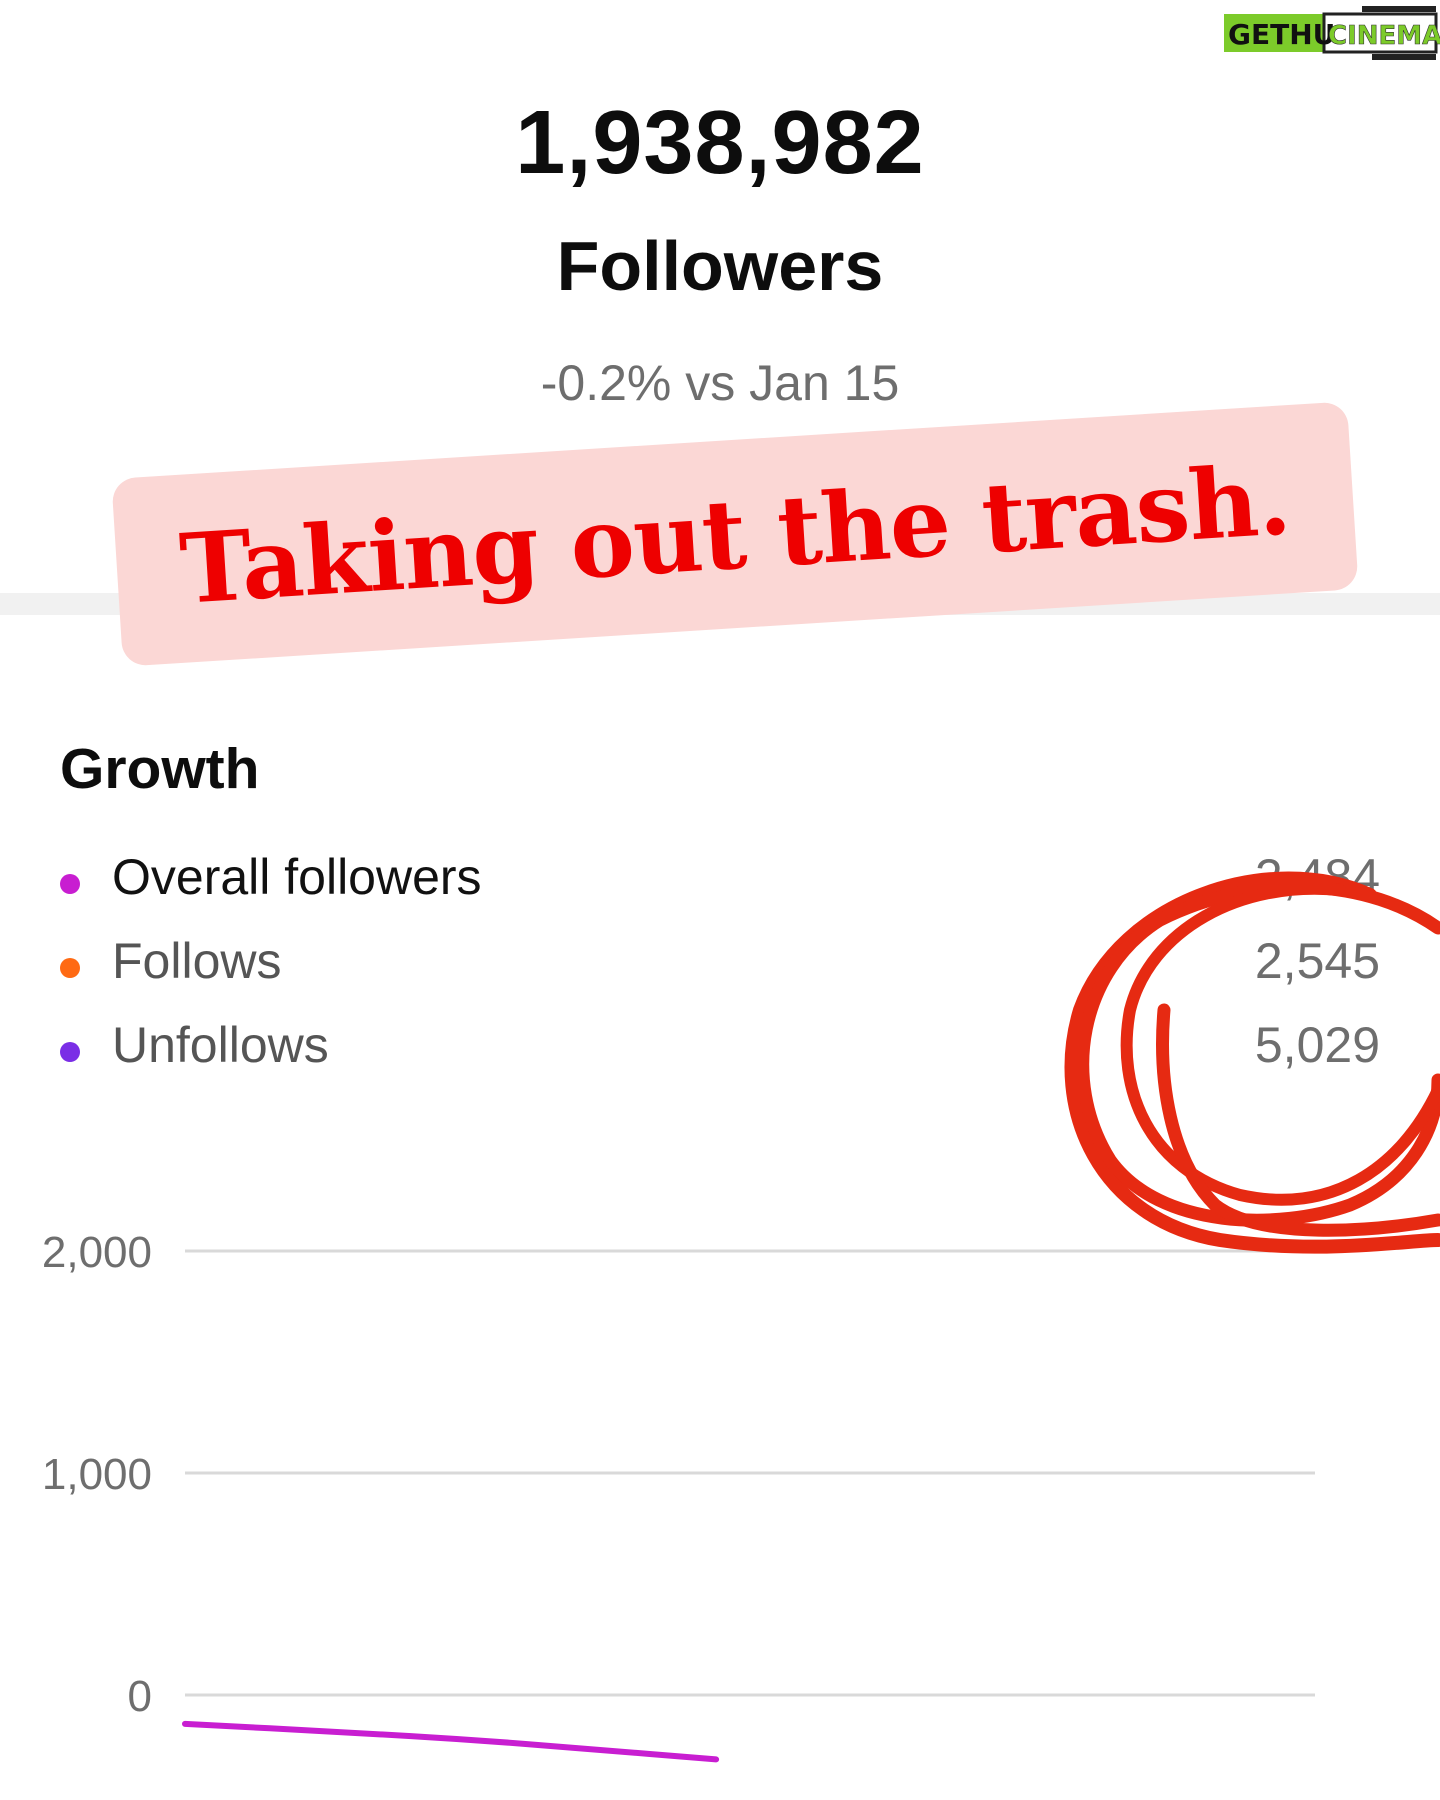 The height and width of the screenshot is (1800, 1440). I want to click on overall-followers-dot, so click(70, 884).